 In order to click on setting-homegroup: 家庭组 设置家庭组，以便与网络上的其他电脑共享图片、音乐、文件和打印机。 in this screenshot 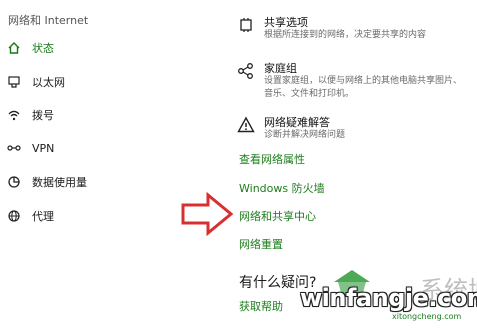, I will do `click(352, 82)`.